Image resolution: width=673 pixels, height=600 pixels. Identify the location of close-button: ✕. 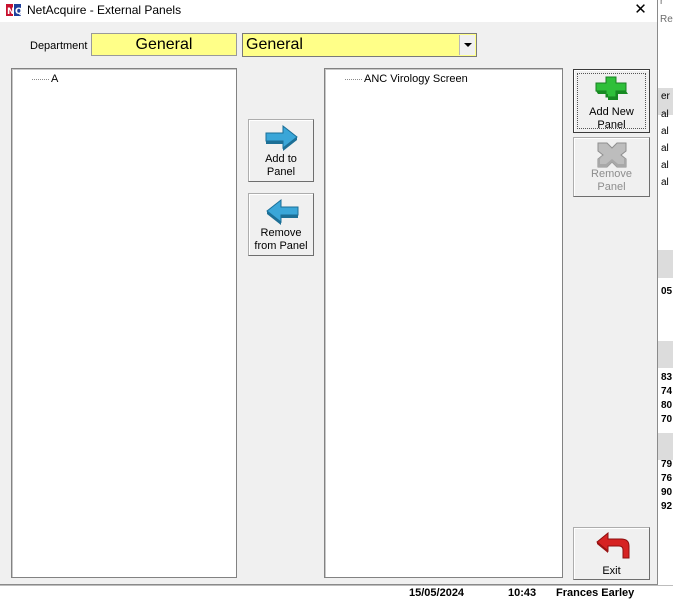
(640, 11).